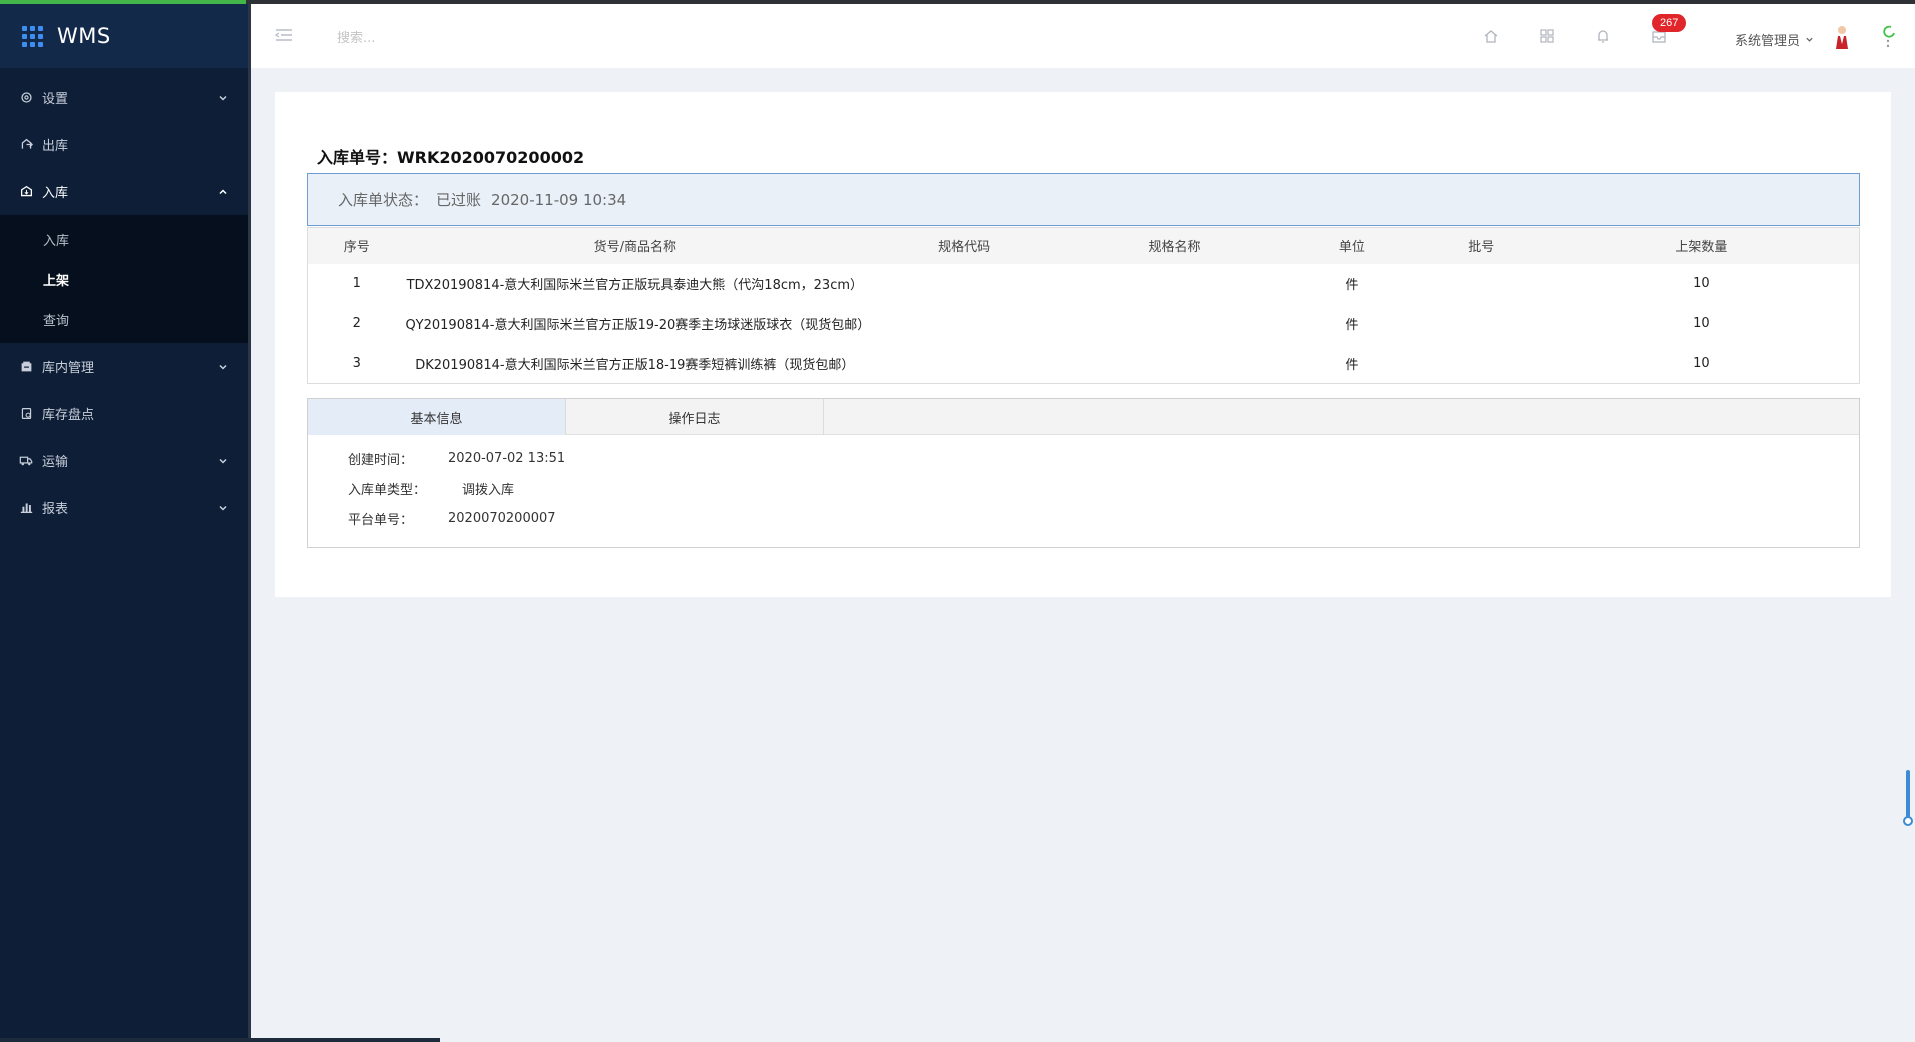 This screenshot has height=1042, width=1915. Describe the element at coordinates (124, 366) in the screenshot. I see `sidebar-item-warehouse-management: 库内管理` at that location.